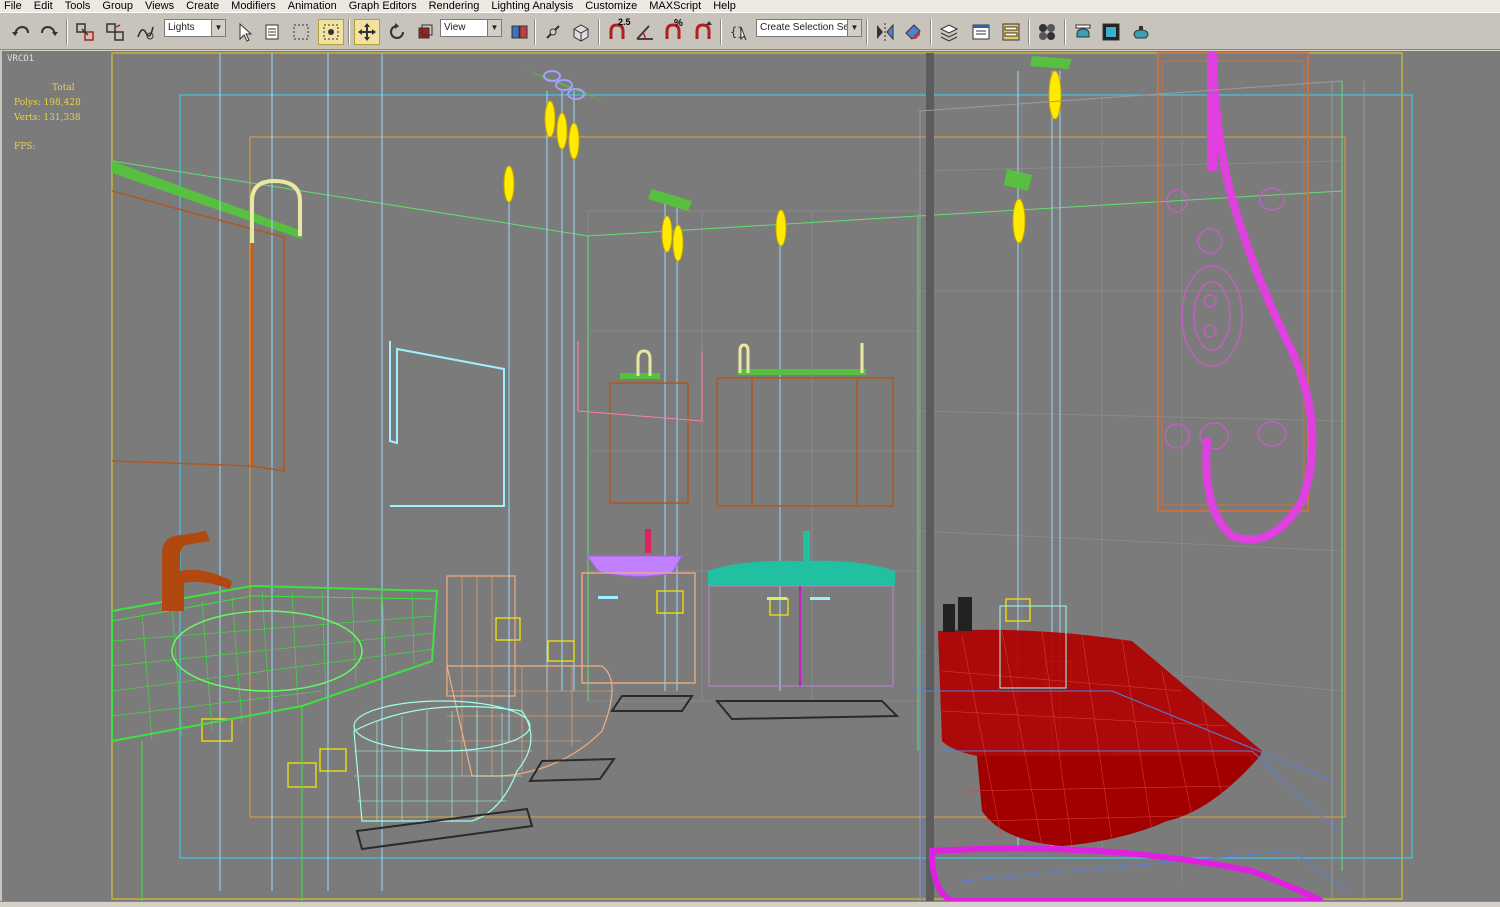 This screenshot has width=1500, height=907. I want to click on ceiling-molding, so click(207, 200).